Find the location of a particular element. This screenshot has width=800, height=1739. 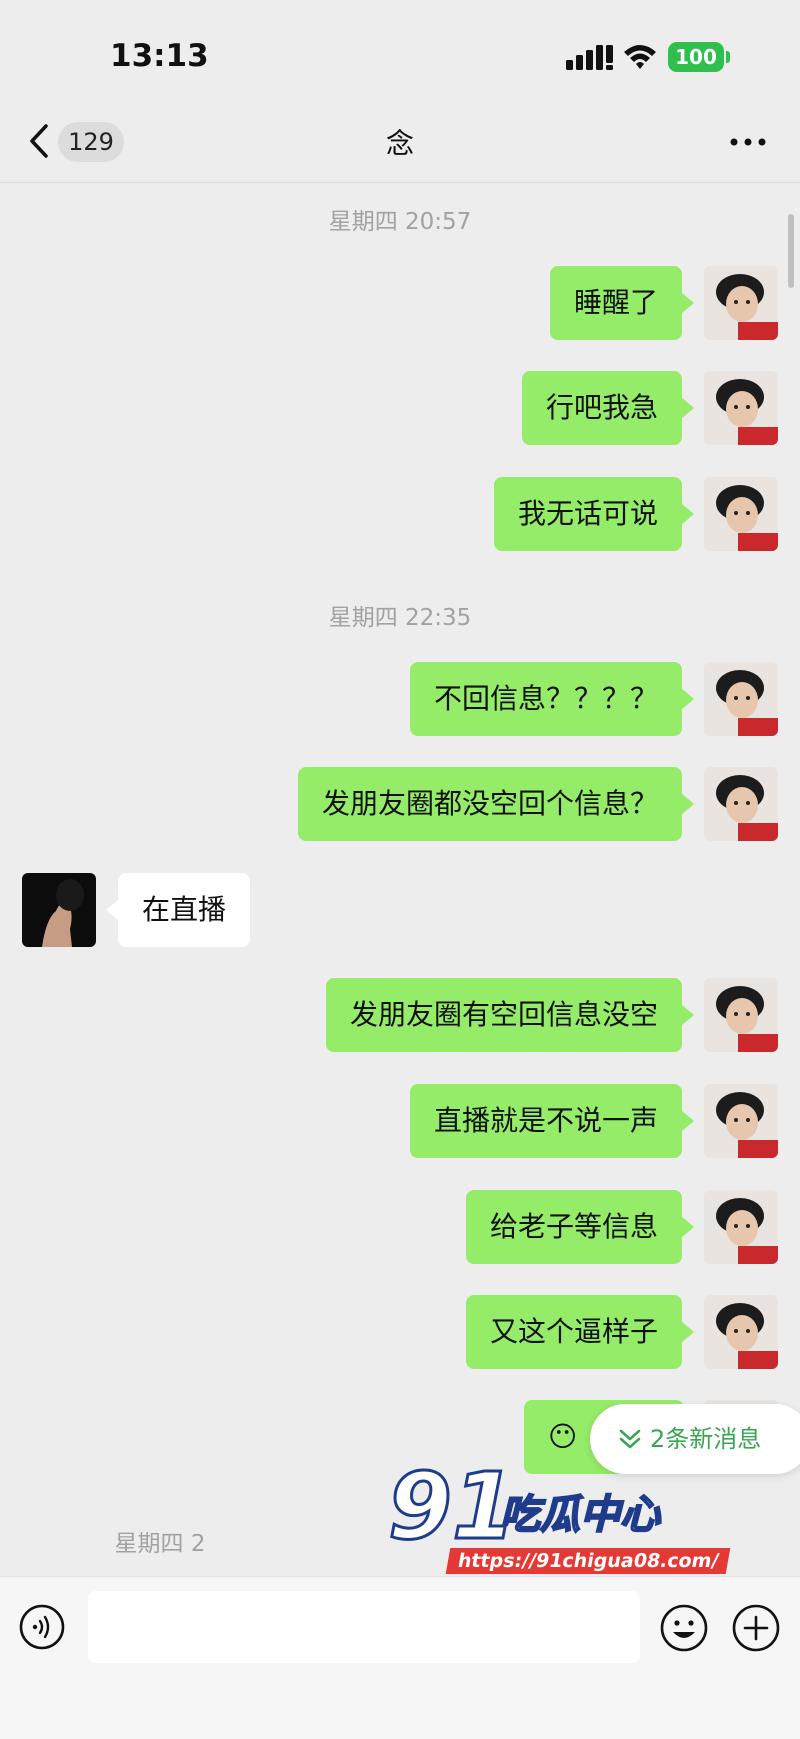

message-bubble-sent: 发朋友圈都没空回个信息？ is located at coordinates (496, 804).